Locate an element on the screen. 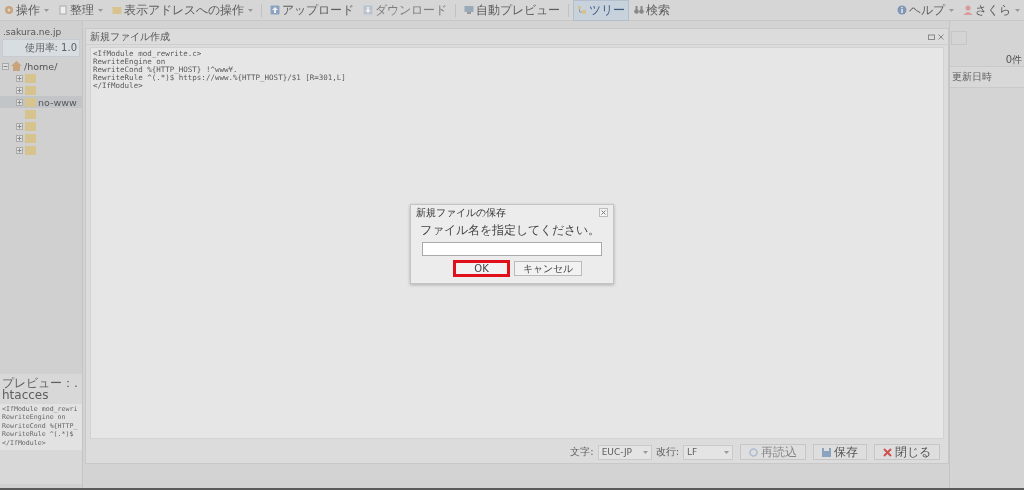 Image resolution: width=1024 pixels, height=490 pixels. toolbar-button: 自動プレビュー is located at coordinates (512, 10).